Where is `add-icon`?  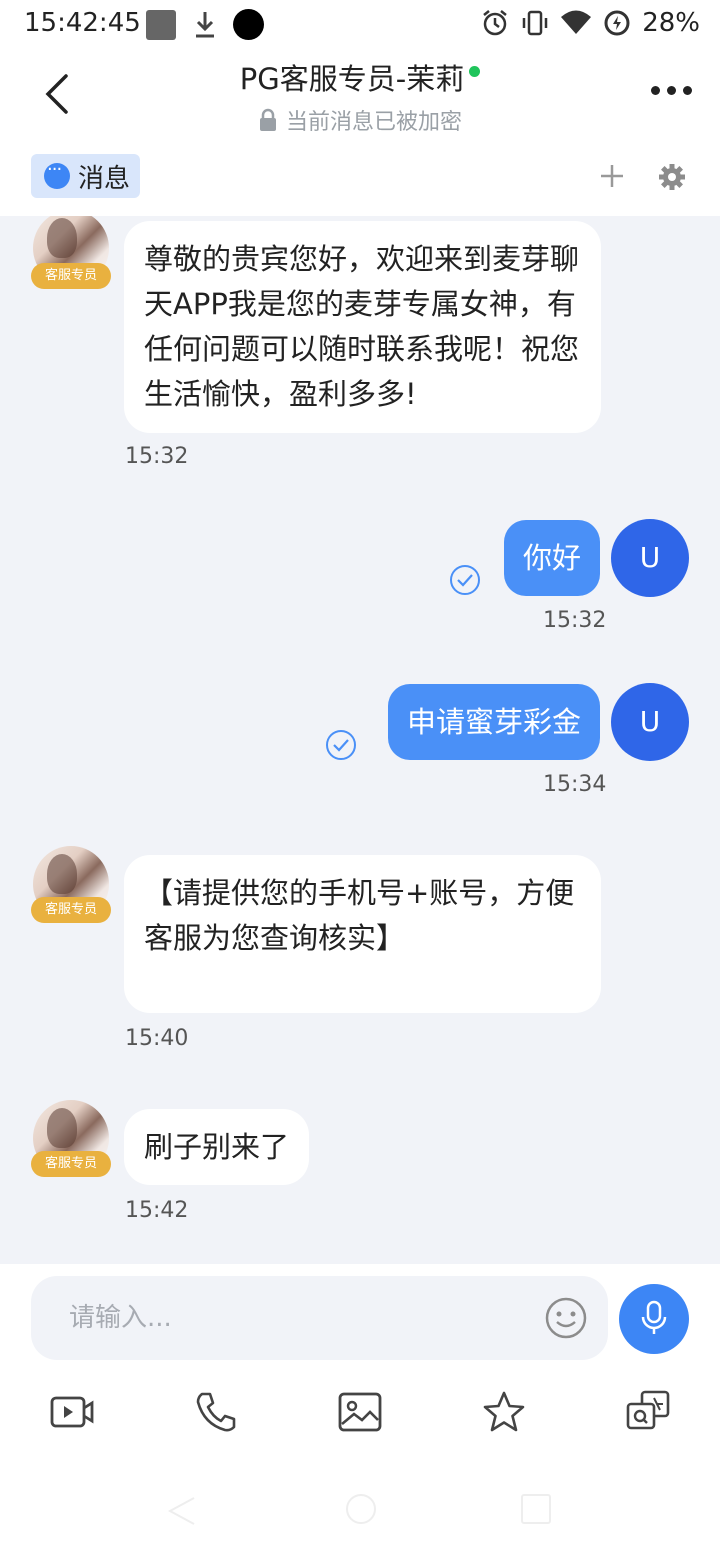
add-icon is located at coordinates (612, 176).